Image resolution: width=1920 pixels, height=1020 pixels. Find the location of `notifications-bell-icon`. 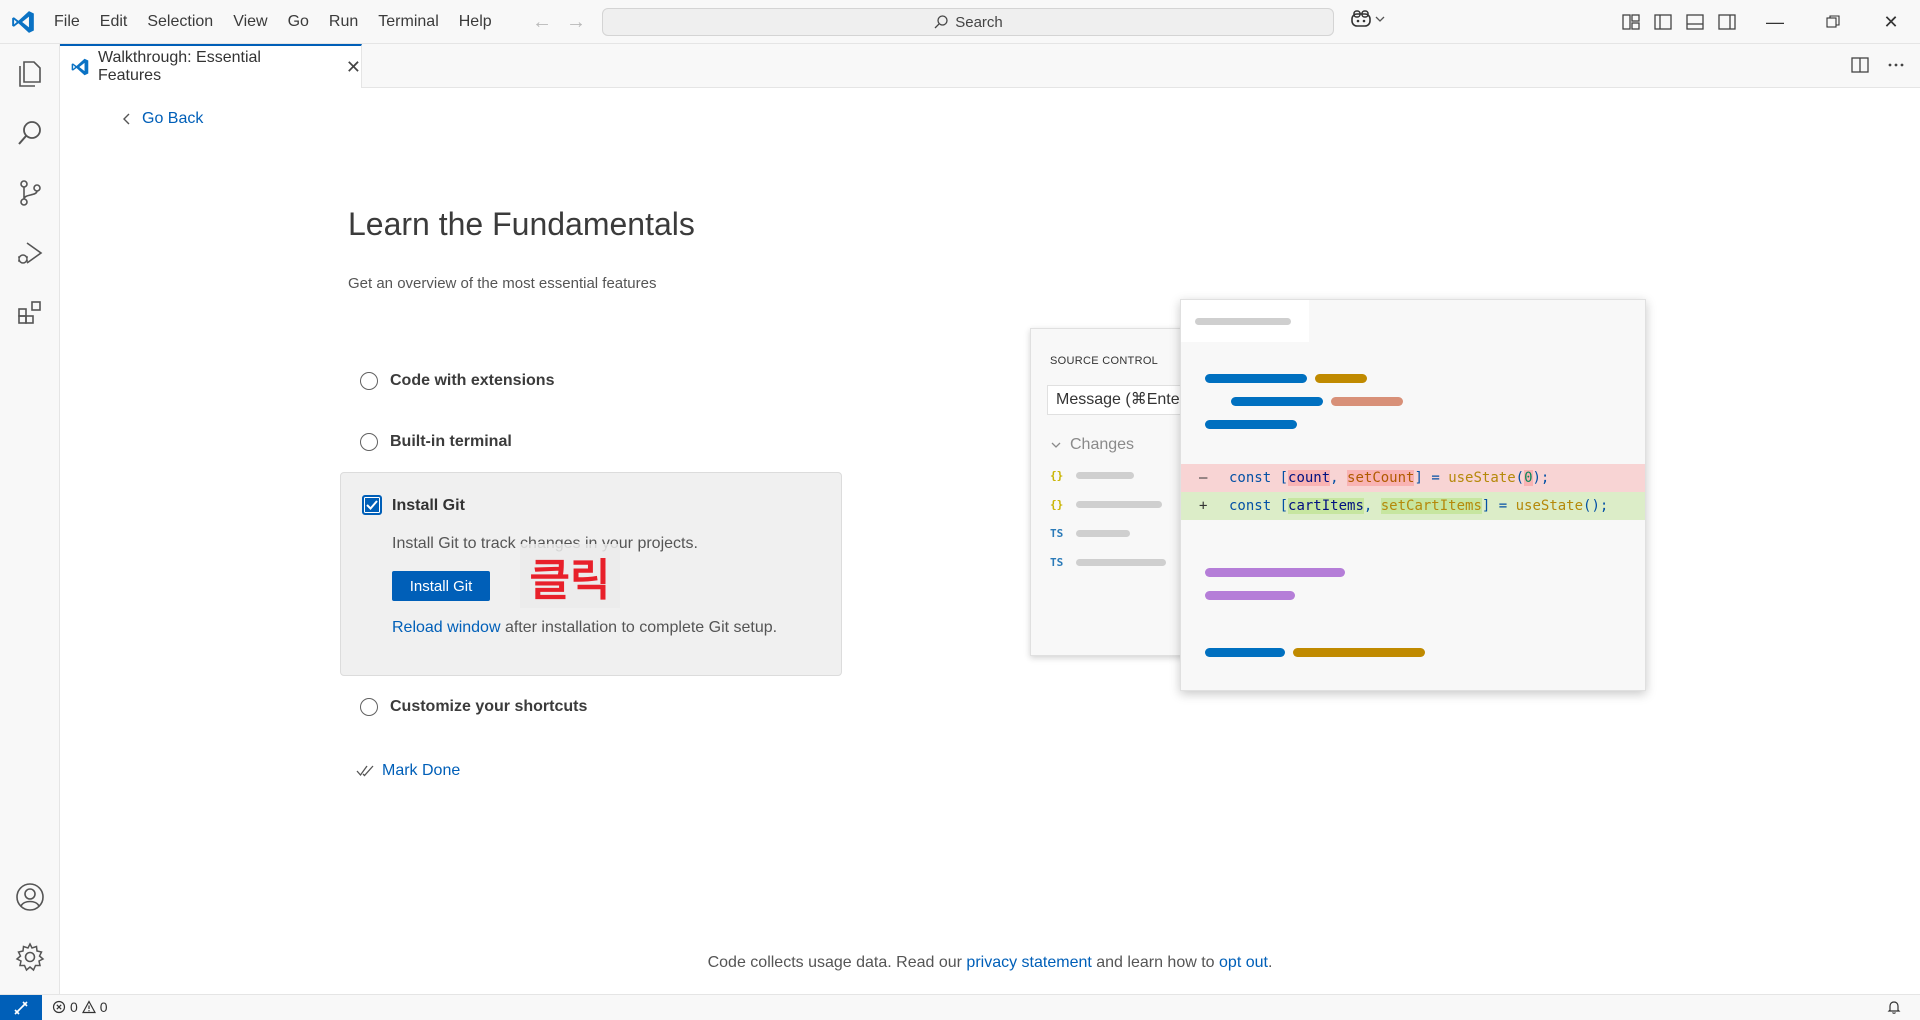

notifications-bell-icon is located at coordinates (1894, 1009).